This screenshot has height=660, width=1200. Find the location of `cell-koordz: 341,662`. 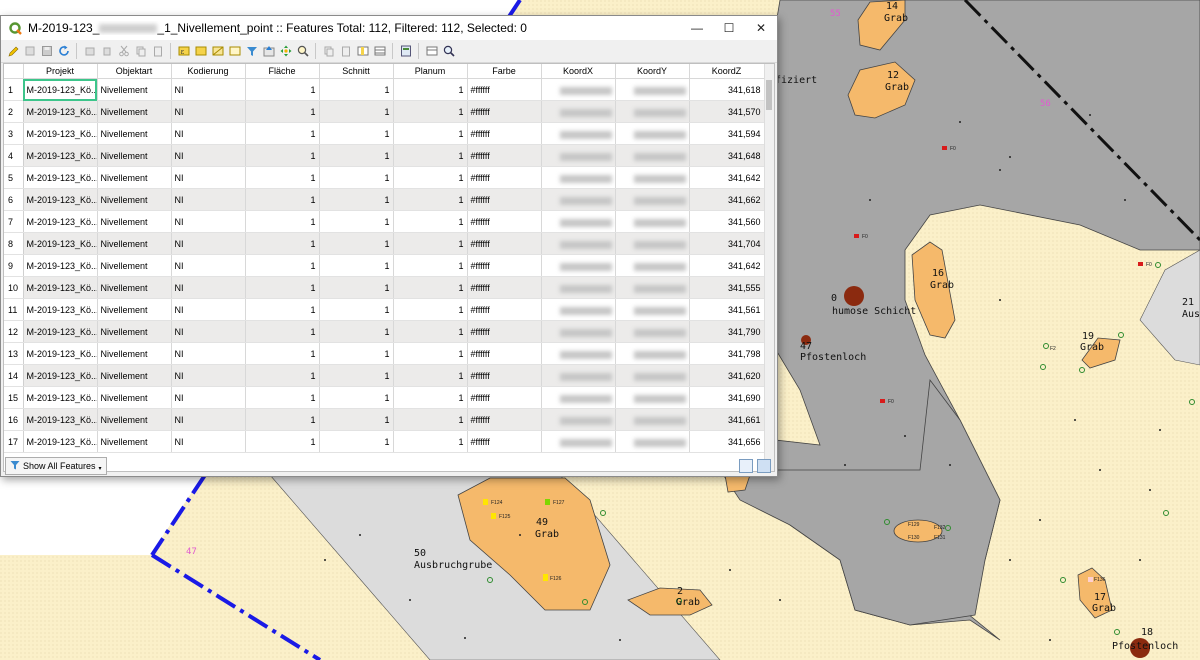

cell-koordz: 341,662 is located at coordinates (727, 199).